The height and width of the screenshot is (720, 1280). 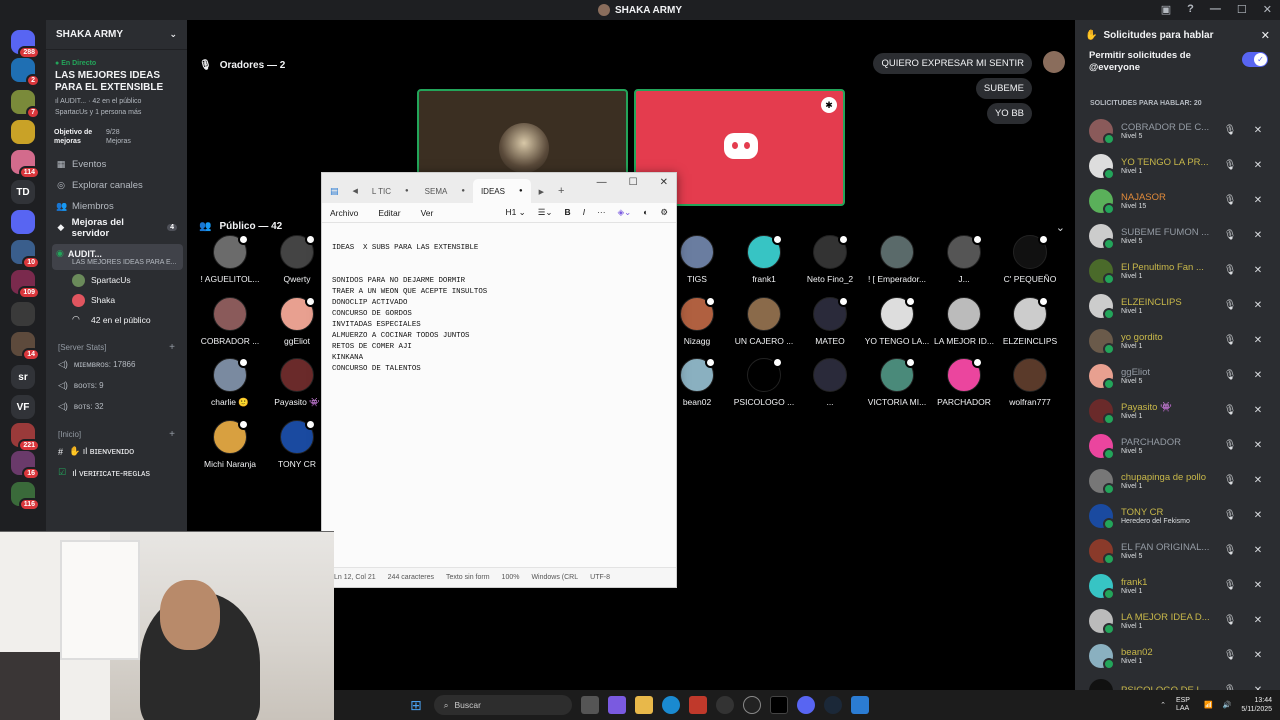 What do you see at coordinates (172, 434) in the screenshot?
I see `add-channel-icon: +` at bounding box center [172, 434].